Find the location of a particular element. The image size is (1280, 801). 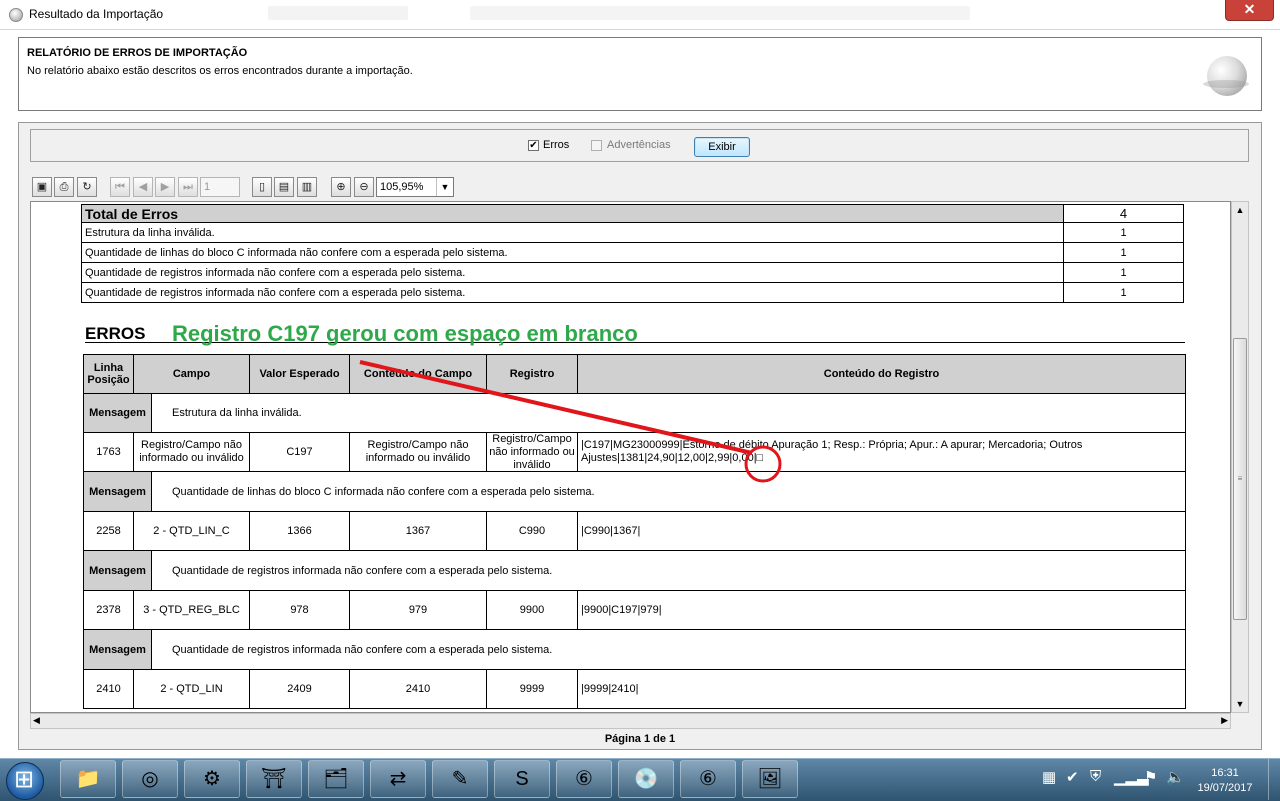

taskbar-app-button: 💿 is located at coordinates (646, 779).